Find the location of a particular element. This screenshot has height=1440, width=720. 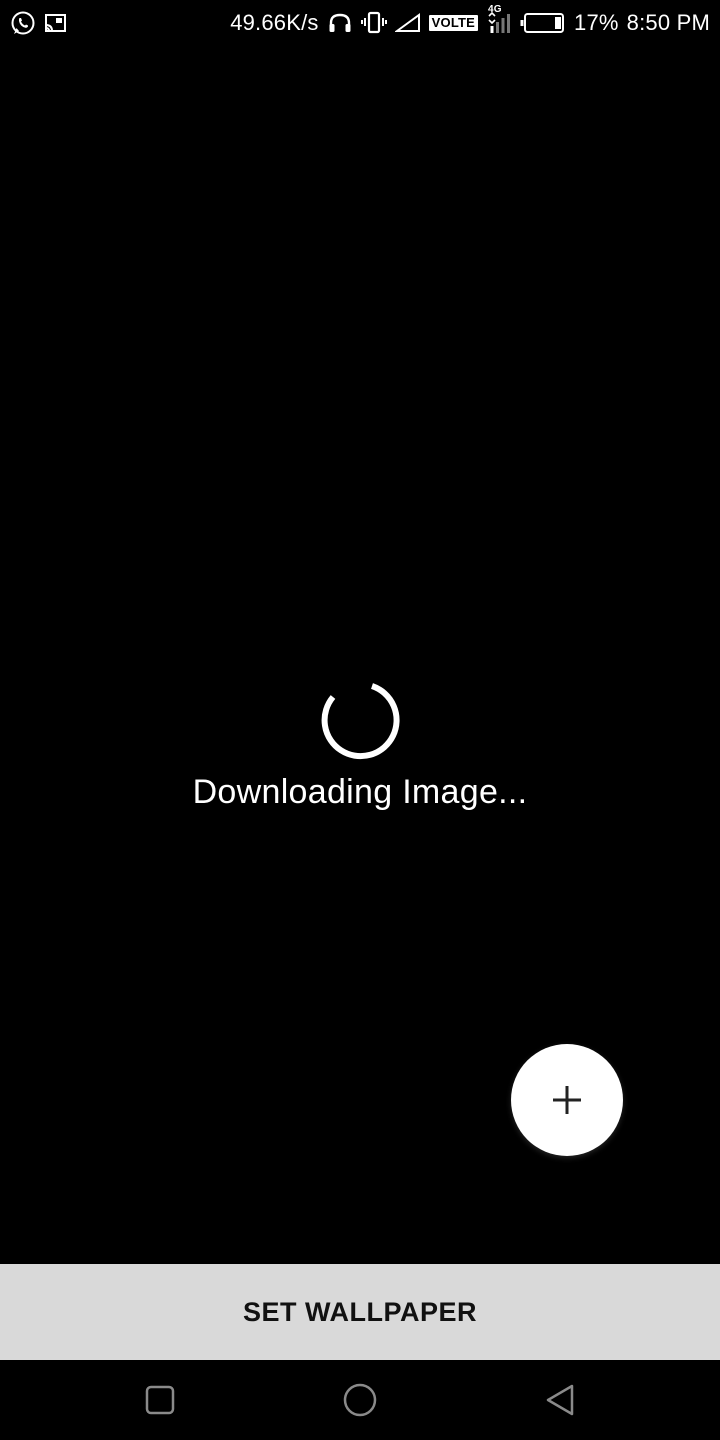

add-fab-button is located at coordinates (567, 1100).